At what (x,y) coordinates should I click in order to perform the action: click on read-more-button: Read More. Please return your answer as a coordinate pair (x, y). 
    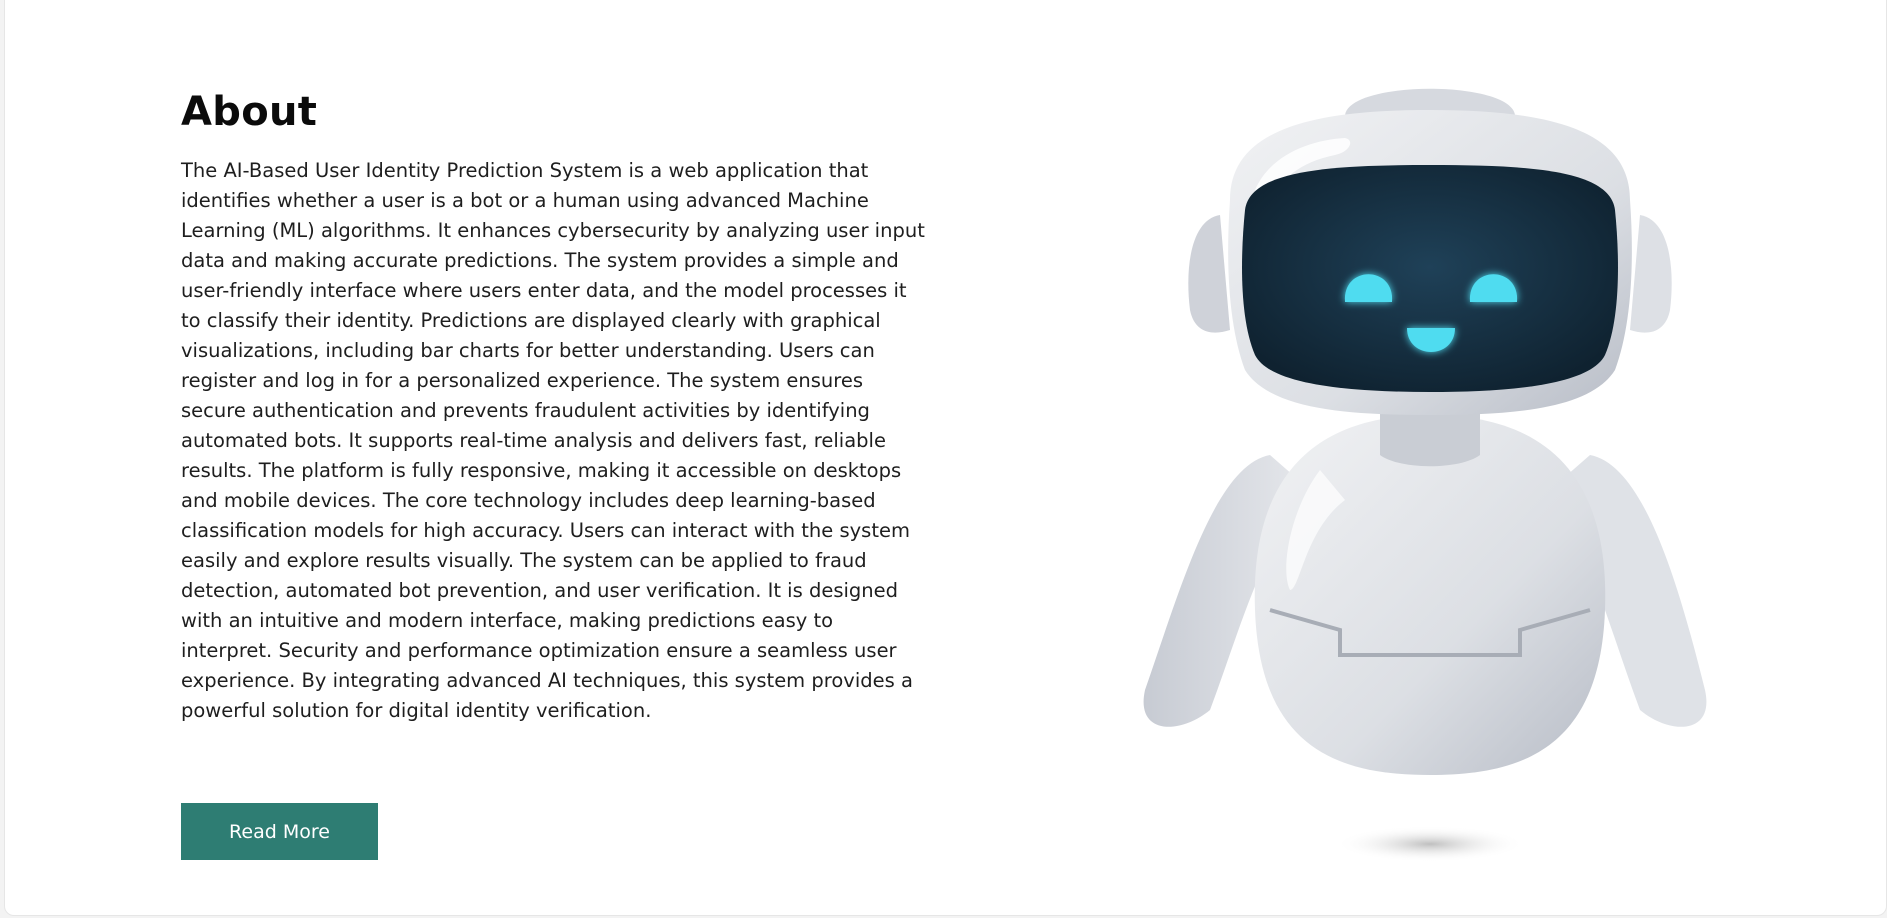
    Looking at the image, I should click on (279, 831).